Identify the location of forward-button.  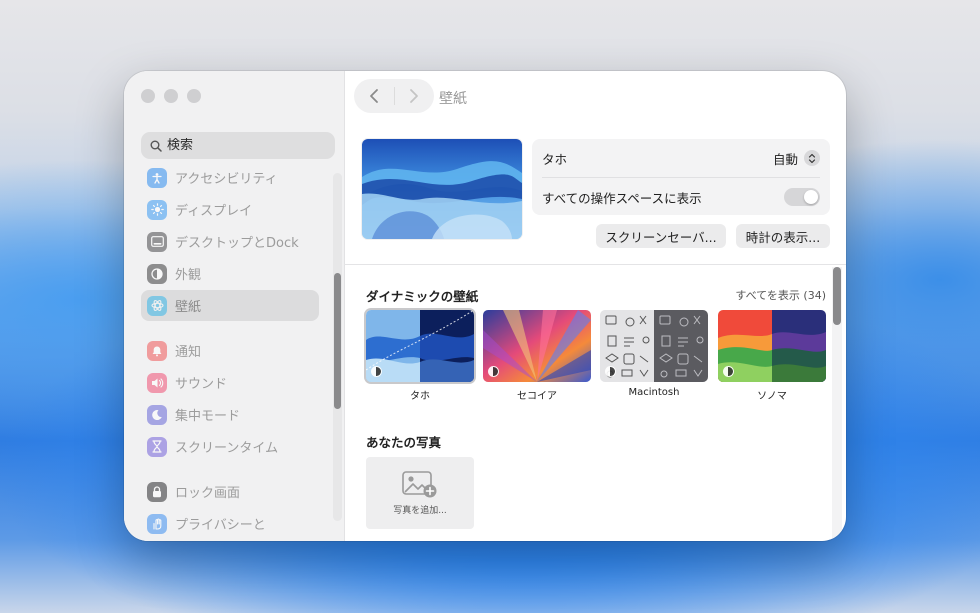
(414, 96).